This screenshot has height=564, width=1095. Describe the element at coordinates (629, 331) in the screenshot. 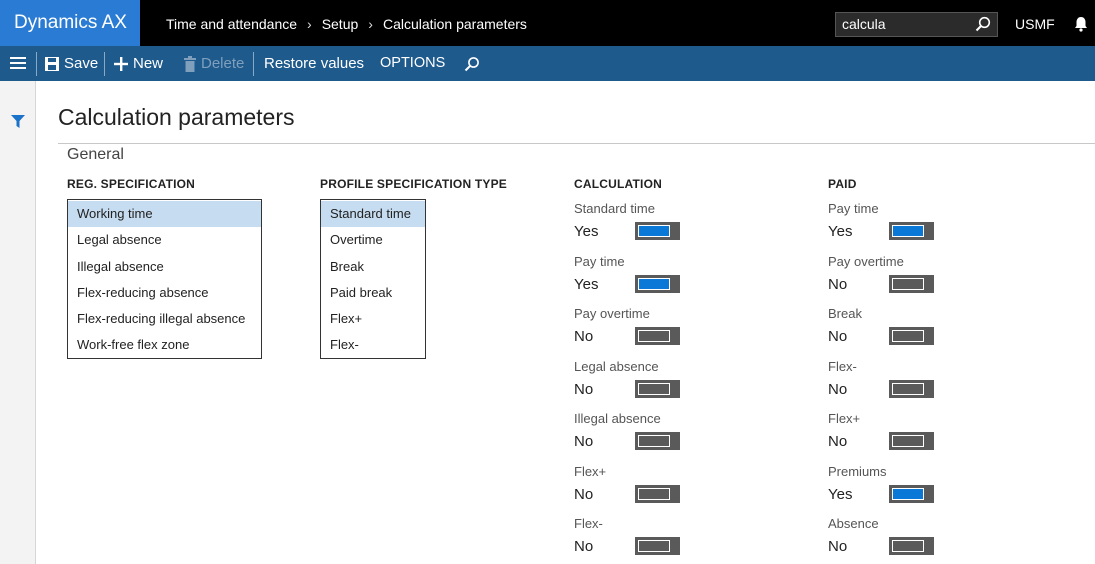

I see `calc-pay-overtime-field: Pay overtime No` at that location.